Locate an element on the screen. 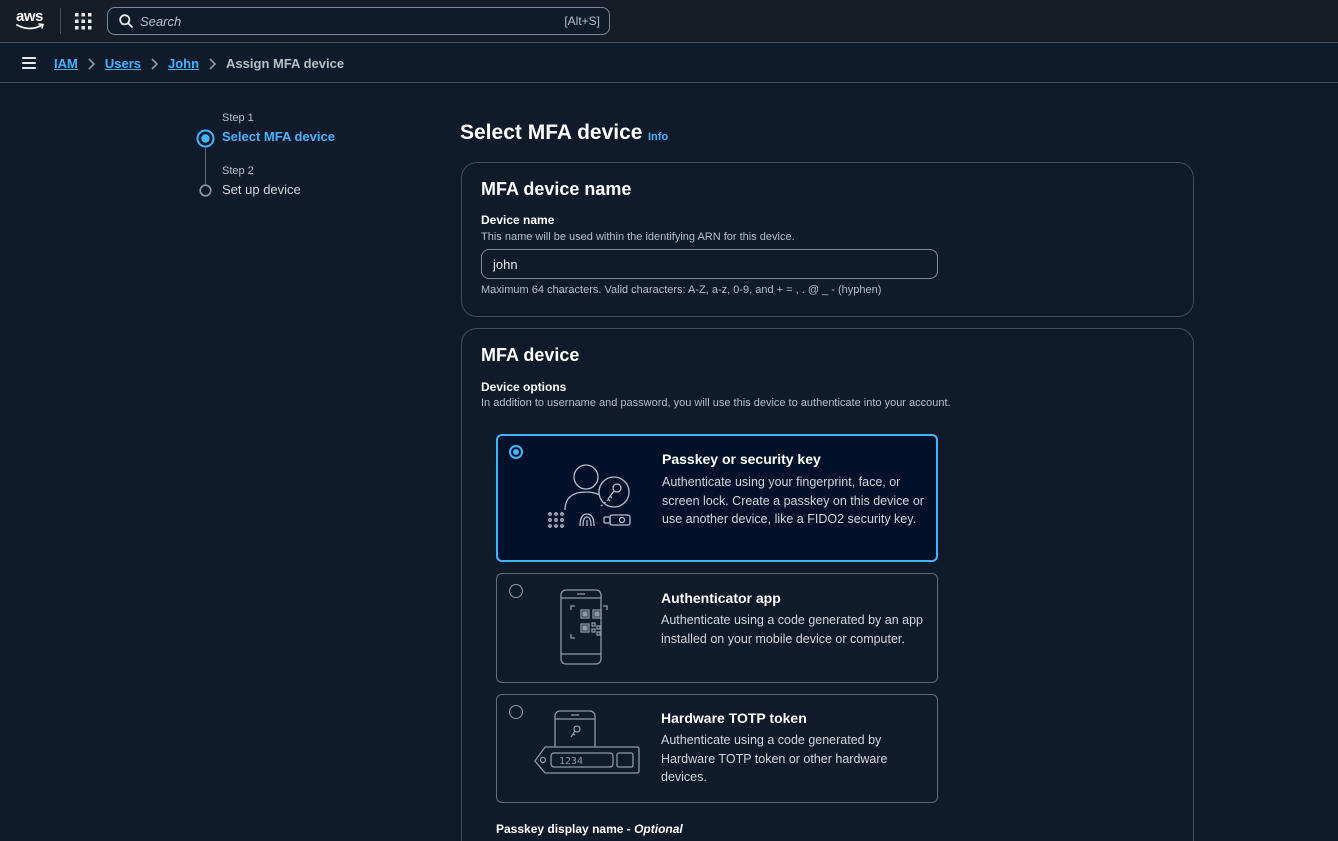 This screenshot has height=841, width=1338. search-box: [Alt+S] is located at coordinates (358, 21).